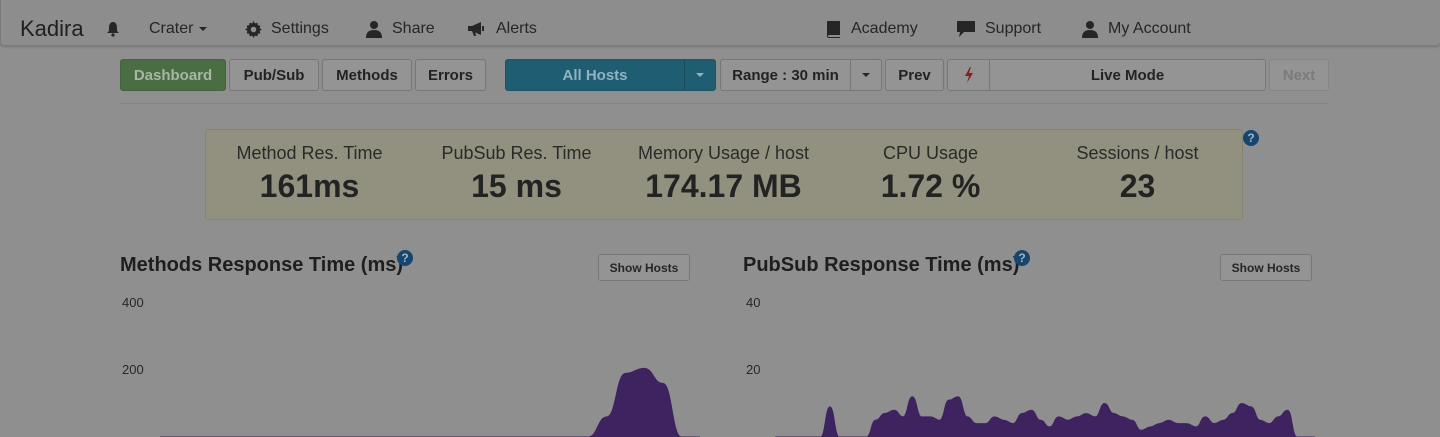 The width and height of the screenshot is (1440, 437). What do you see at coordinates (884, 28) in the screenshot?
I see `nav-academy-label: Academy` at bounding box center [884, 28].